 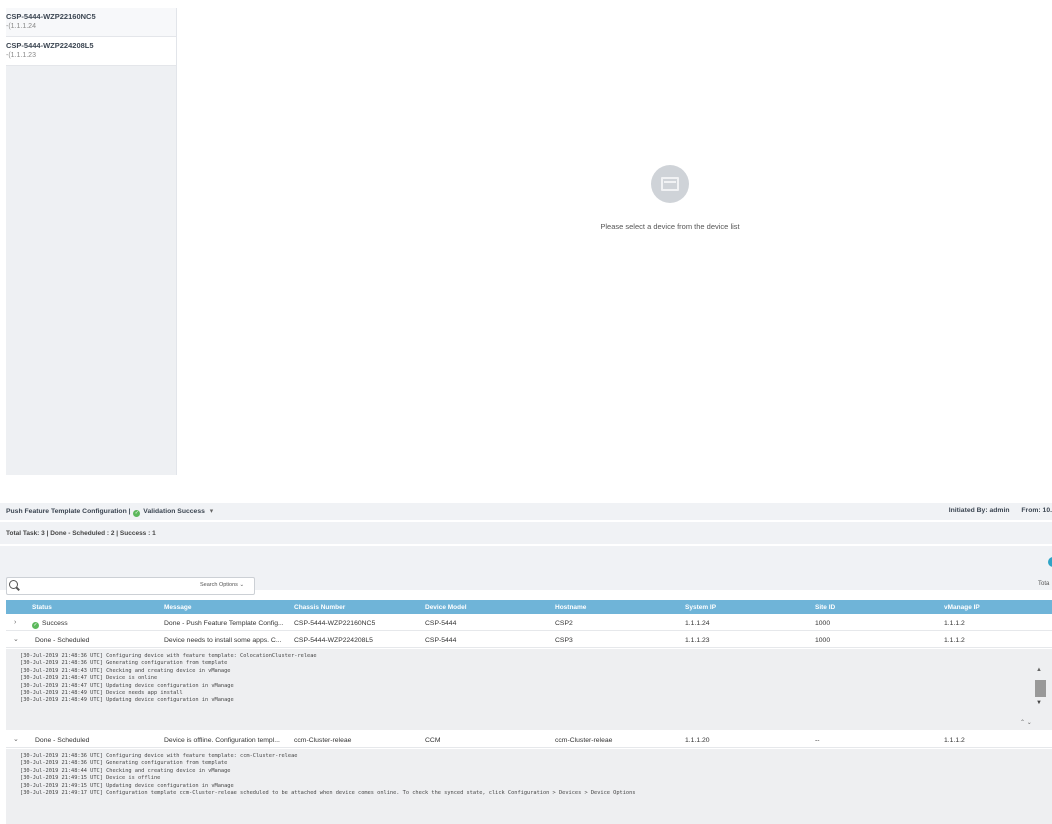 What do you see at coordinates (979, 510) in the screenshot?
I see `initiated-by: Initiated By: admin` at bounding box center [979, 510].